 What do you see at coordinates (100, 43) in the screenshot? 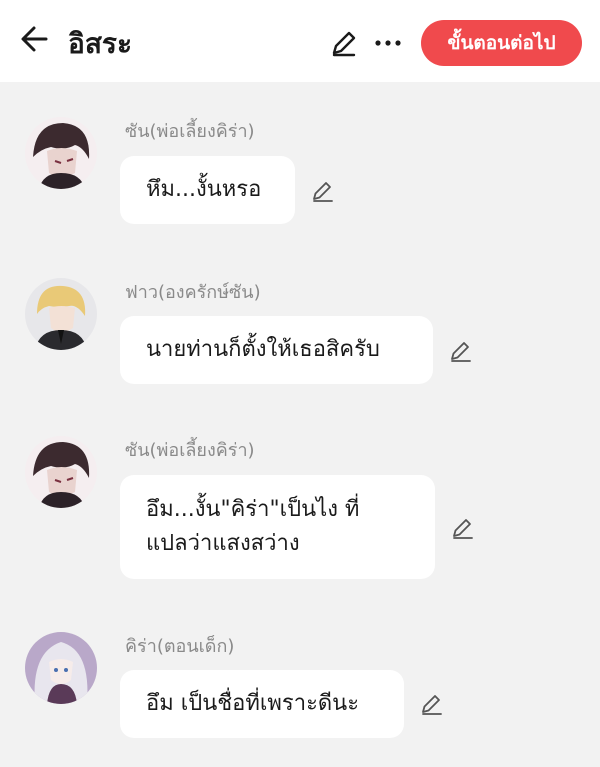
I see `page-title: อิสระ` at bounding box center [100, 43].